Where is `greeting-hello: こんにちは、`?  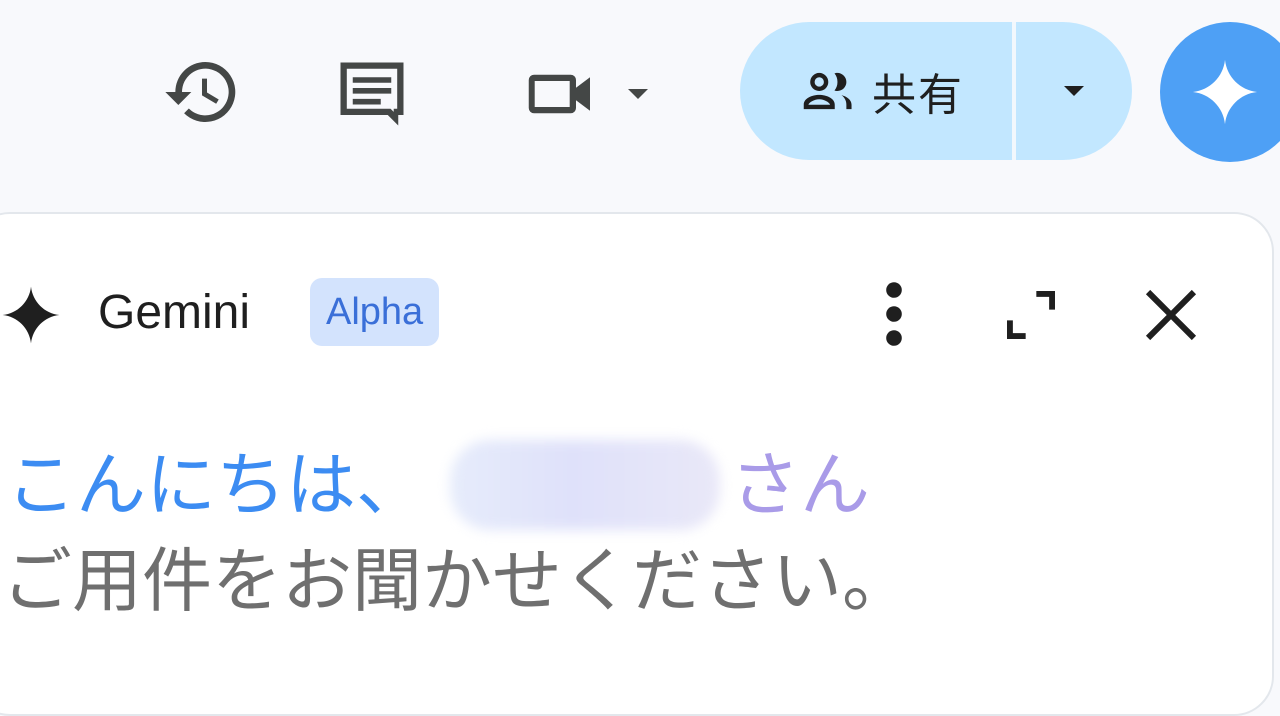
greeting-hello: こんにちは、 is located at coordinates (216, 485).